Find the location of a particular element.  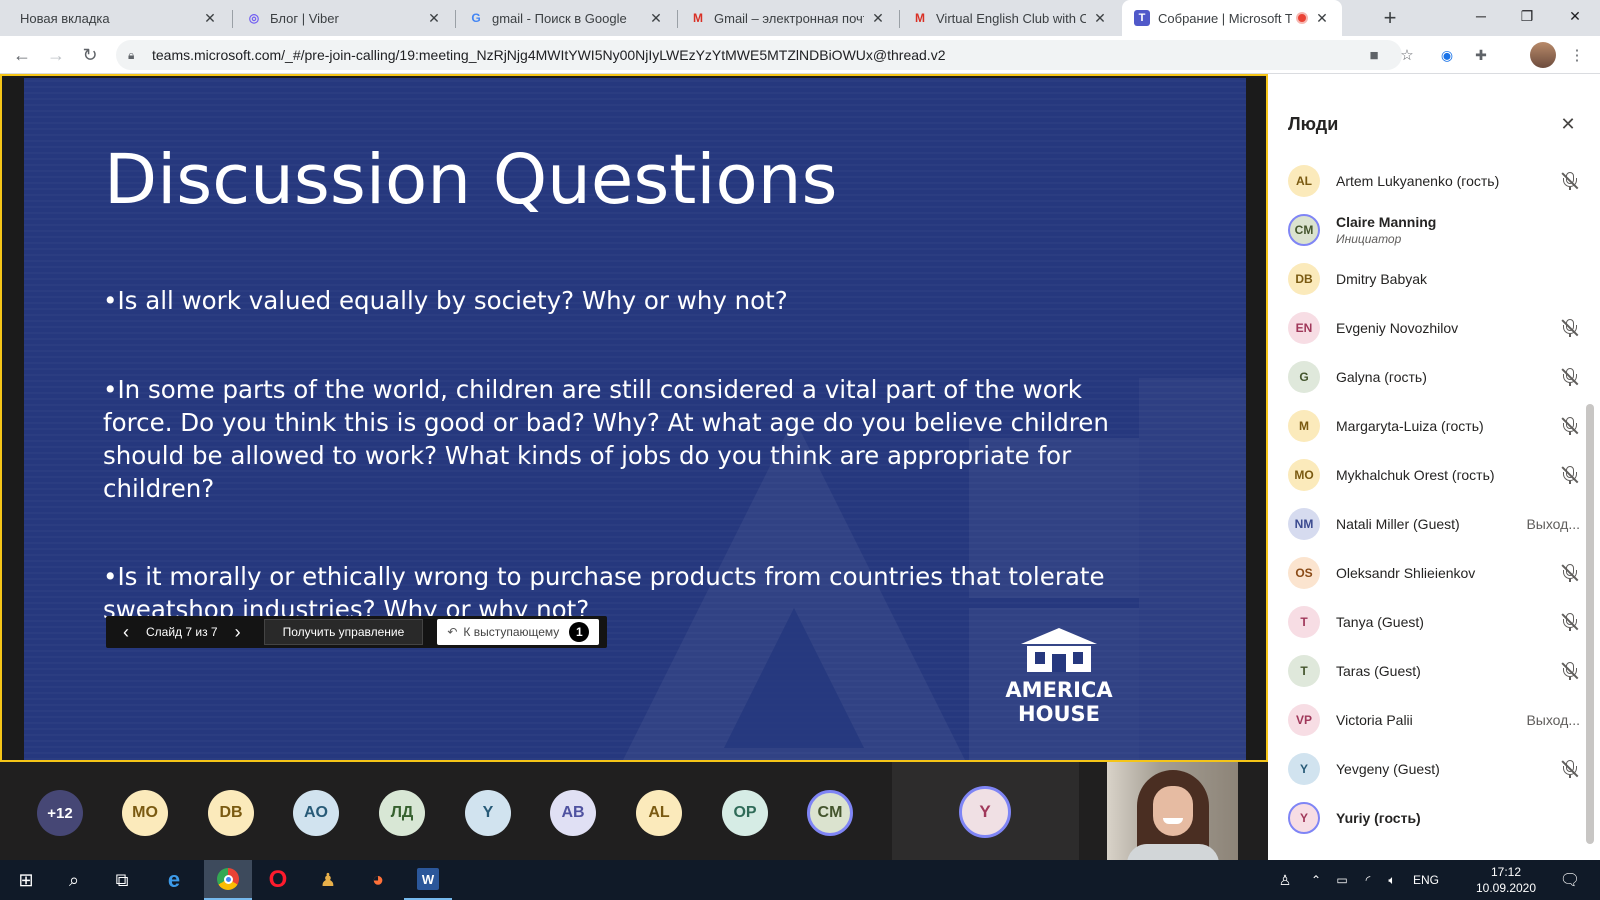

kebab-menu-icon: ⋮ is located at coordinates (1577, 55).